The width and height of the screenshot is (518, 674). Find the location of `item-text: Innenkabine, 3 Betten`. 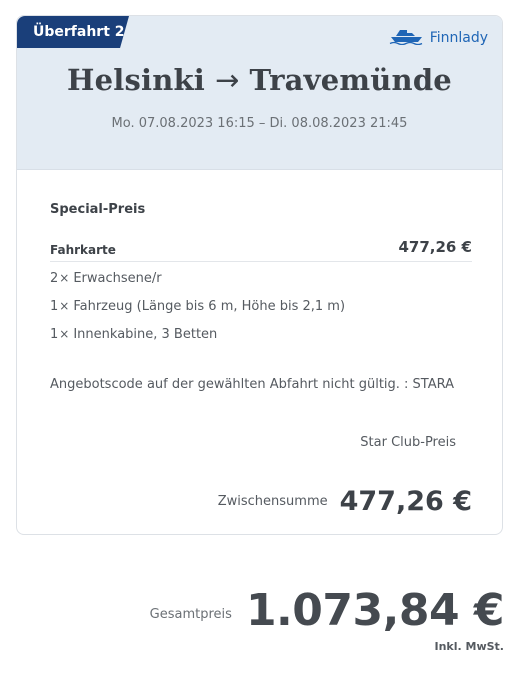

item-text: Innenkabine, 3 Betten is located at coordinates (145, 334).